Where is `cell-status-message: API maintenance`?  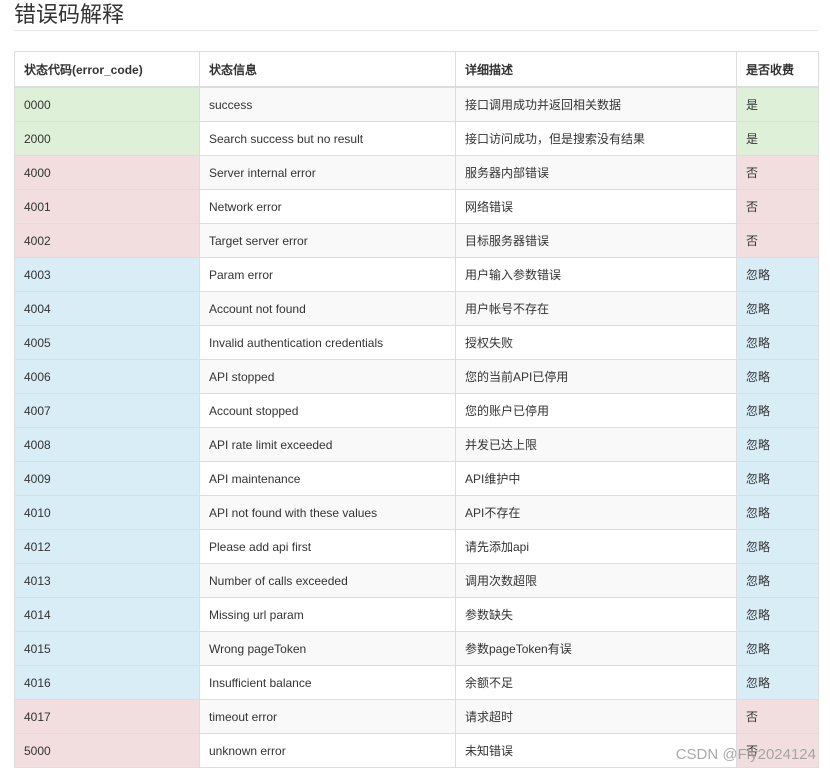
cell-status-message: API maintenance is located at coordinates (327, 478).